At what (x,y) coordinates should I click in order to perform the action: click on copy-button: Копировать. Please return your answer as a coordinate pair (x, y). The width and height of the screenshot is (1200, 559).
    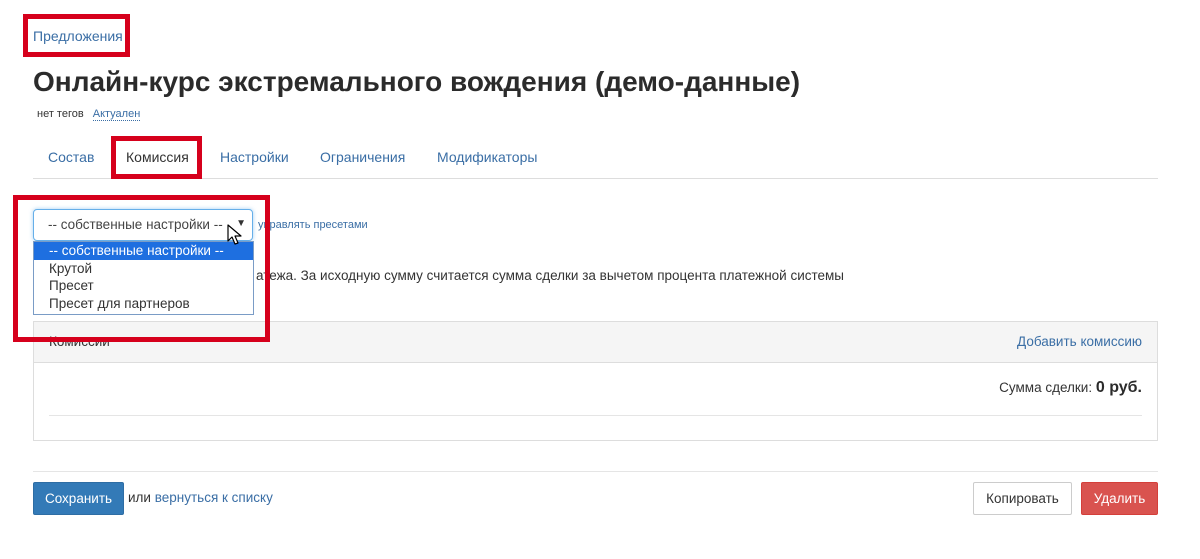
    Looking at the image, I should click on (1022, 498).